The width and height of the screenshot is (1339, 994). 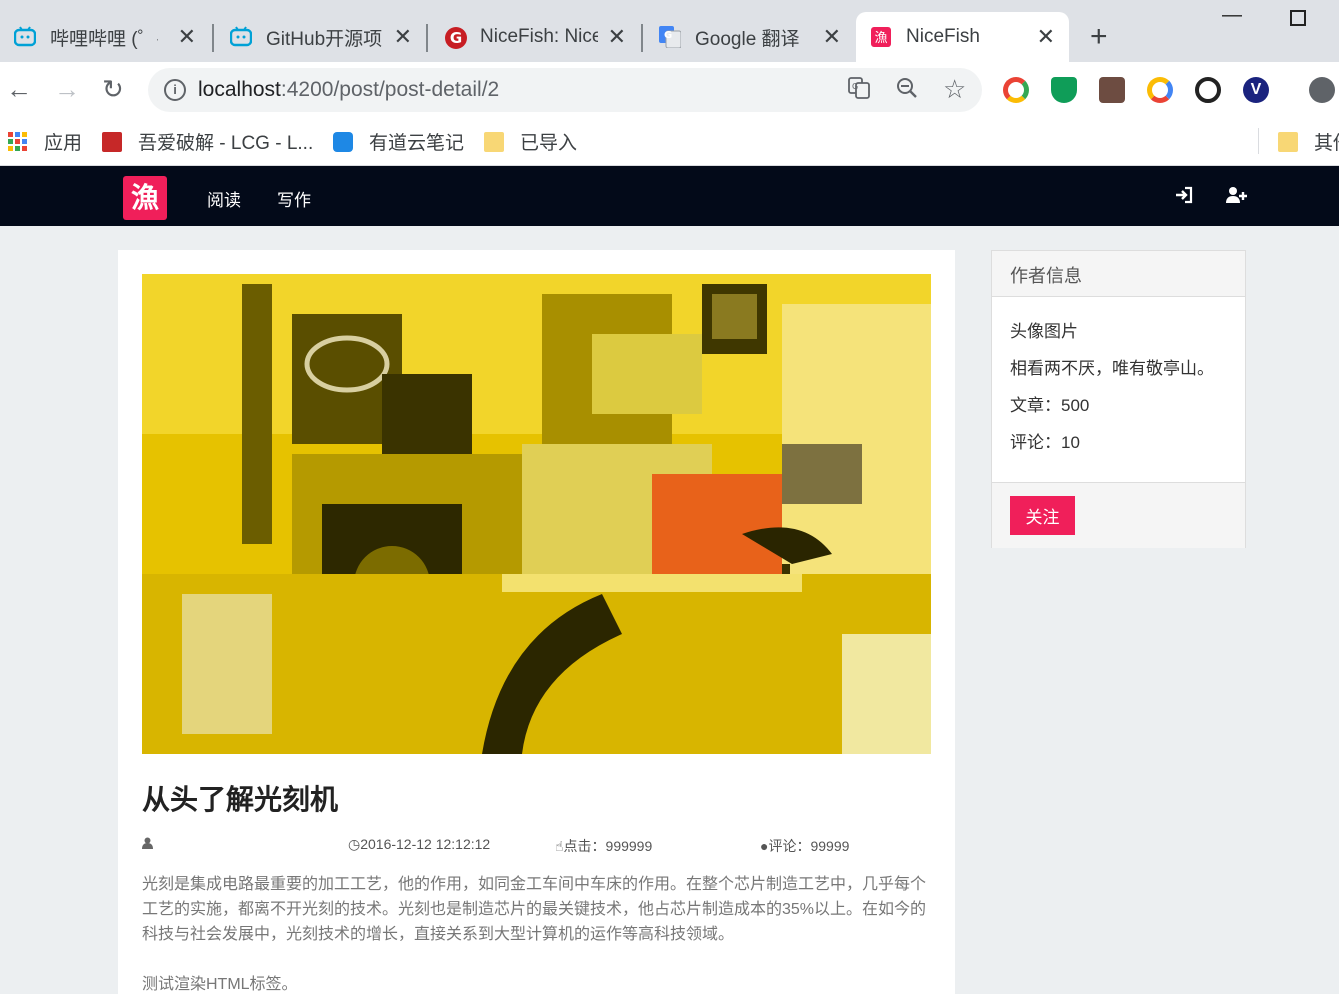 I want to click on browser-tab: G NiceFish: NiceFish ✕, so click(x=535, y=37).